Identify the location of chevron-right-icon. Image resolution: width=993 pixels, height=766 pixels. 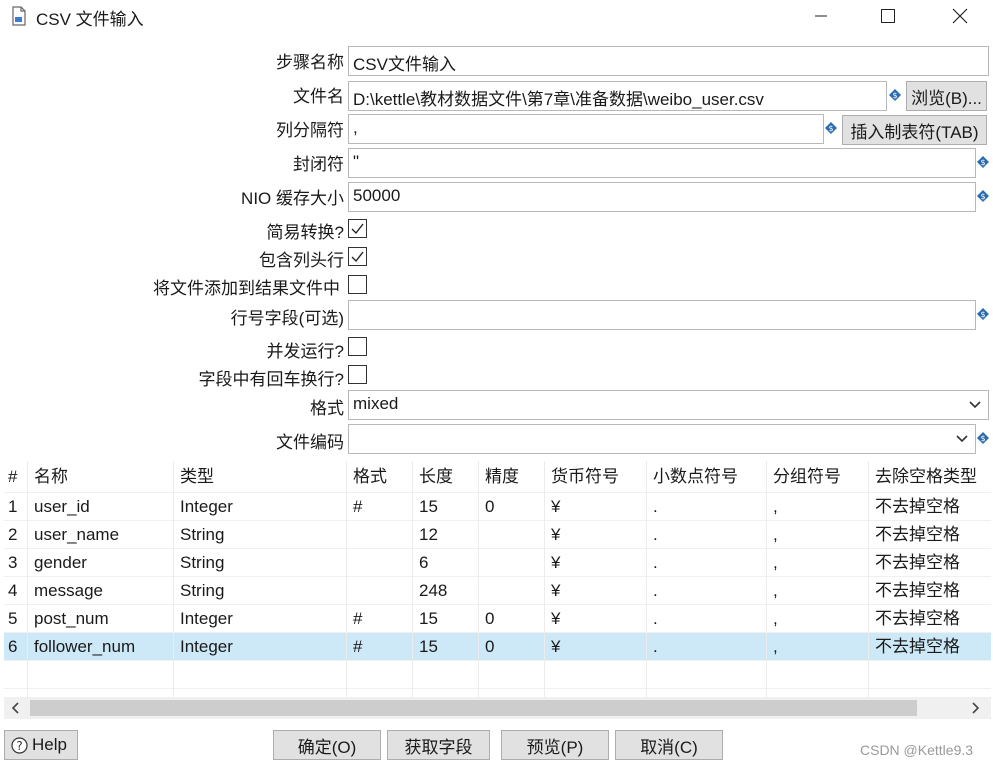
(976, 708).